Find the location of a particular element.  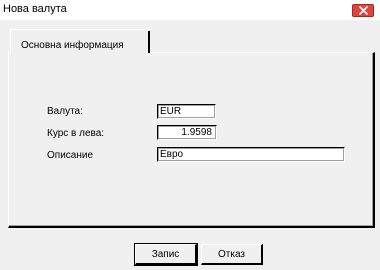

save-button: Запис is located at coordinates (166, 254).